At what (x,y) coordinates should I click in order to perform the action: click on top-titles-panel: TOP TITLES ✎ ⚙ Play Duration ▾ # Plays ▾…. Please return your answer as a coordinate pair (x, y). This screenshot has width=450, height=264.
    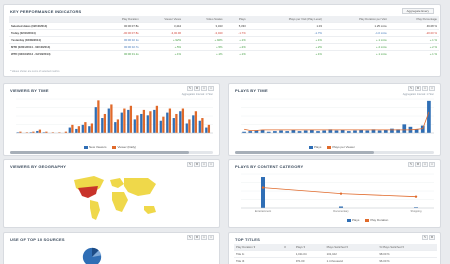
    Looking at the image, I should click on (334, 248).